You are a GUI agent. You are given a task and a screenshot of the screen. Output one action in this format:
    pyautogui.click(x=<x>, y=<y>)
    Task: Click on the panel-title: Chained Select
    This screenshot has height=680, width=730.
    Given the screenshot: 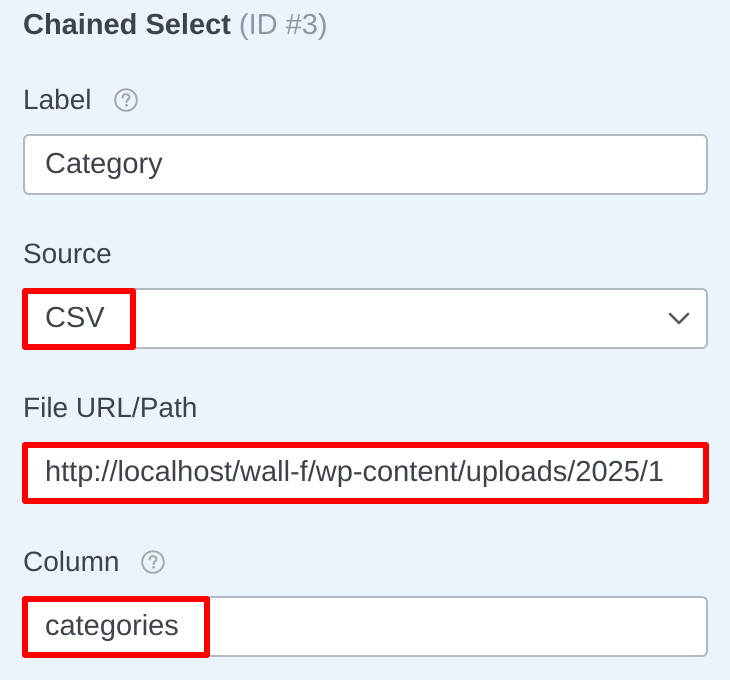 What is the action you would take?
    pyautogui.click(x=127, y=25)
    